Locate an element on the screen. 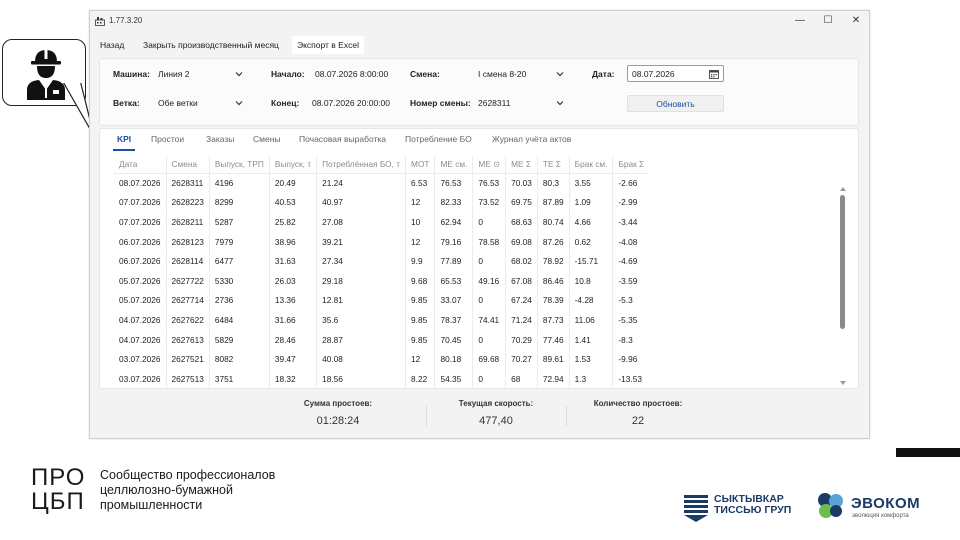 Image resolution: width=960 pixels, height=540 pixels. refresh-button: Обновить is located at coordinates (675, 103).